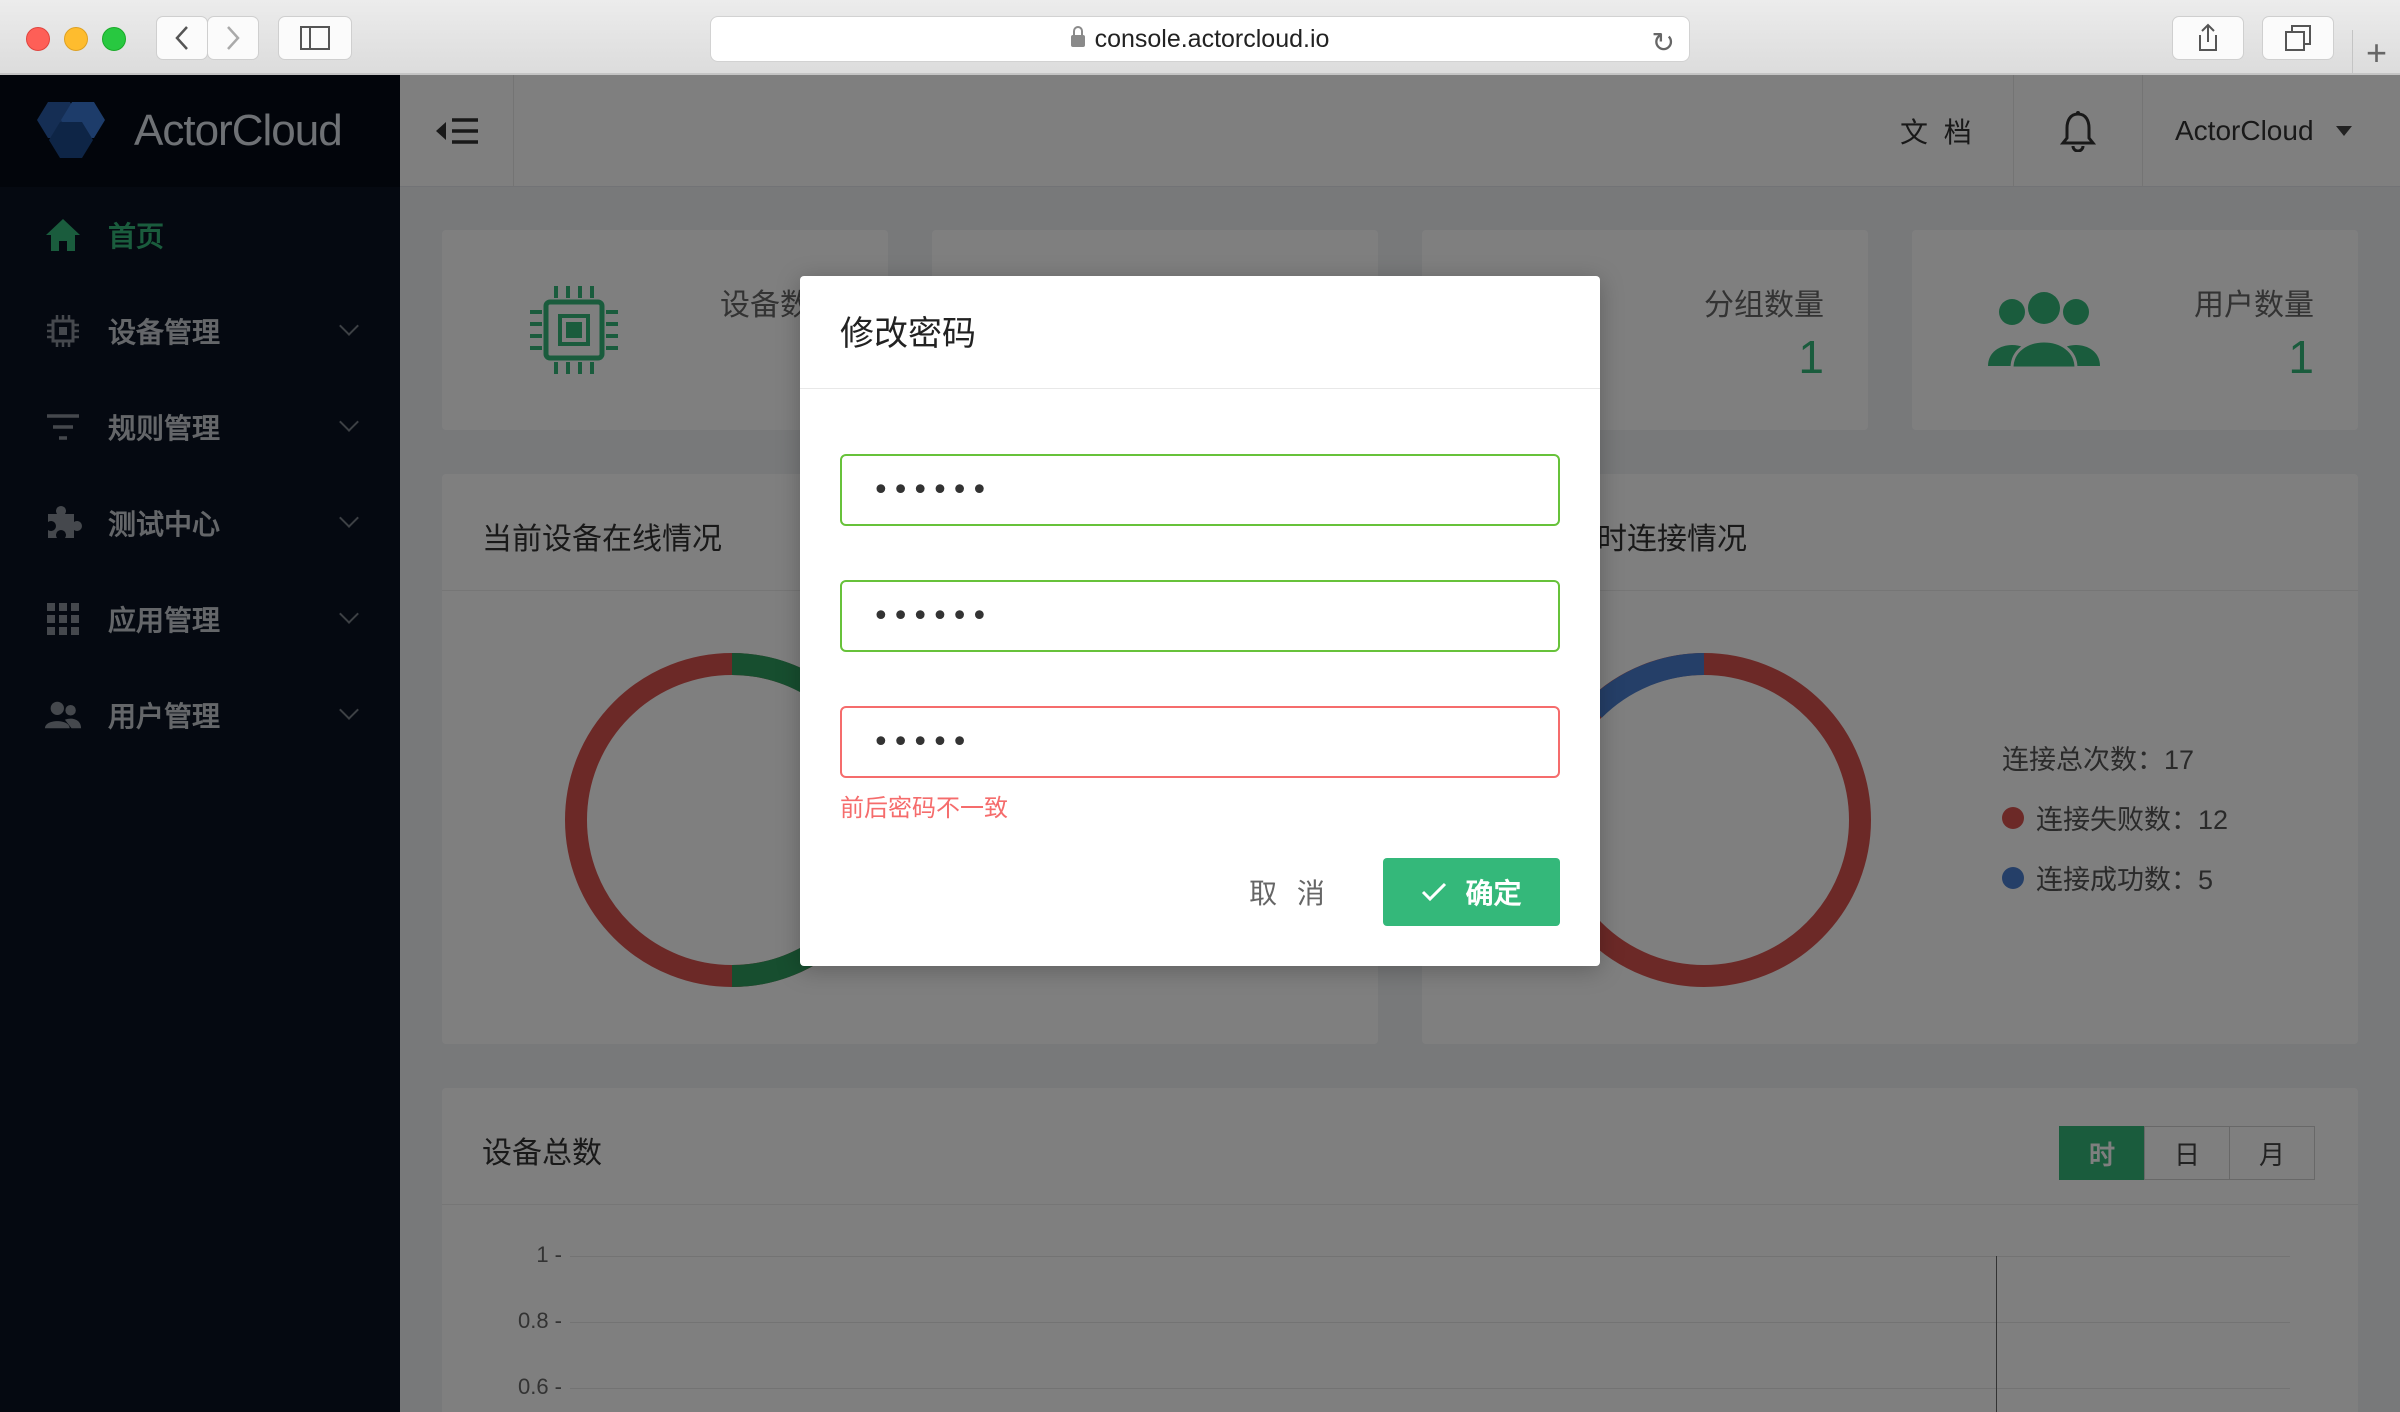  What do you see at coordinates (1200, 388) in the screenshot?
I see `dialog-divider` at bounding box center [1200, 388].